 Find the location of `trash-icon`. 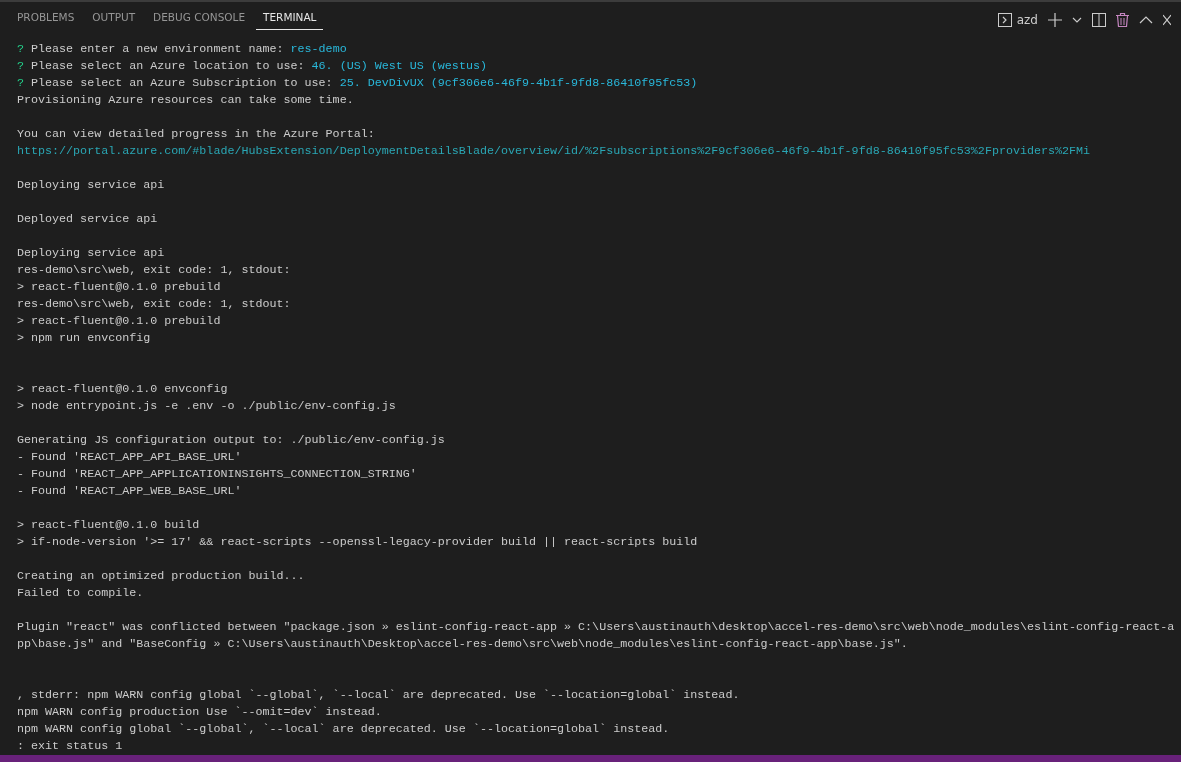

trash-icon is located at coordinates (1122, 20).